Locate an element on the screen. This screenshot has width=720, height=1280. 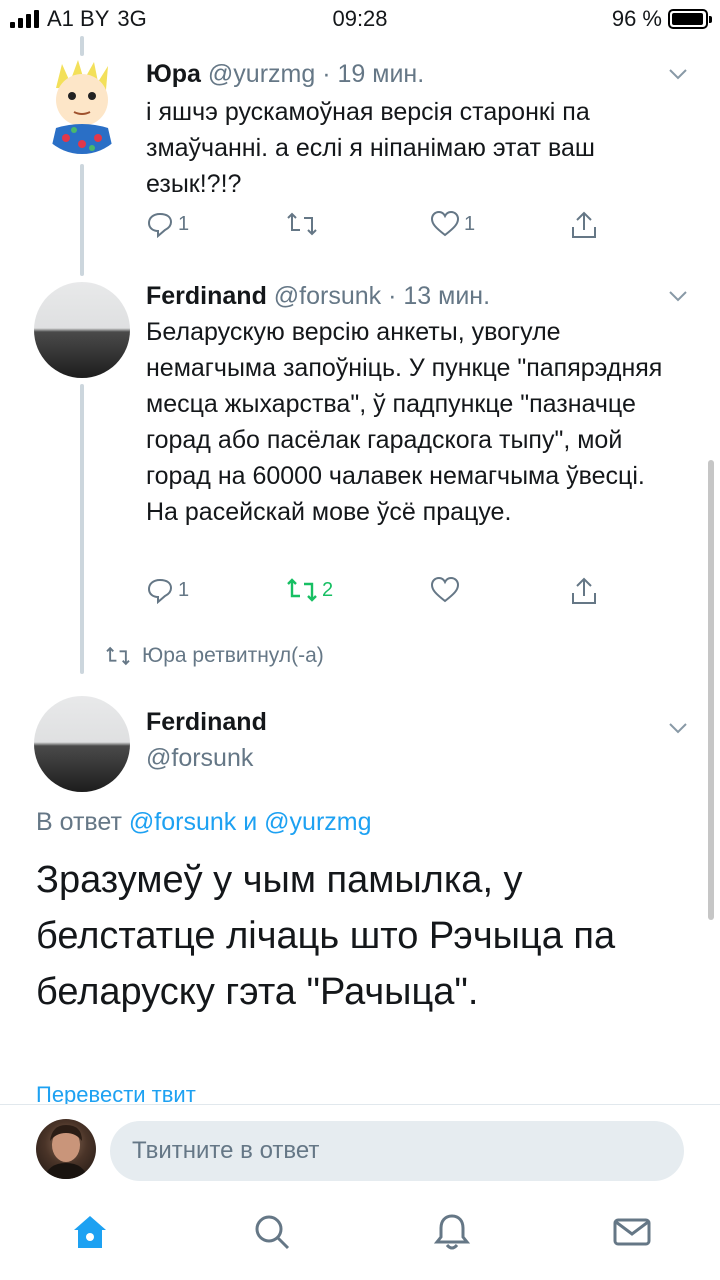
retweet-button: 2 is located at coordinates (309, 590).